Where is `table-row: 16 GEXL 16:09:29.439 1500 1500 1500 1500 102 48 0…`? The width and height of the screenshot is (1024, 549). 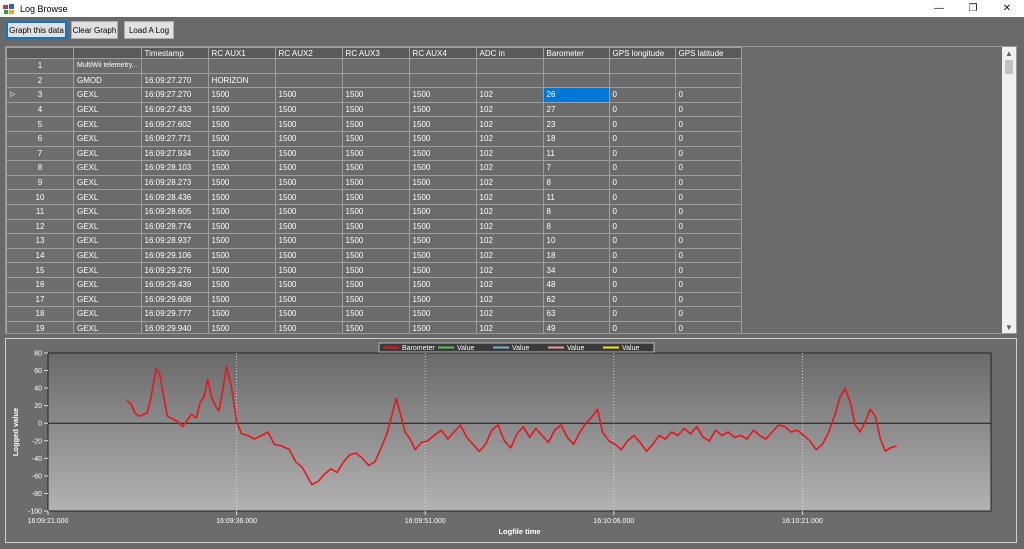
table-row: 16 GEXL 16:09:29.439 1500 1500 1500 1500 102 48 0… is located at coordinates (505, 284).